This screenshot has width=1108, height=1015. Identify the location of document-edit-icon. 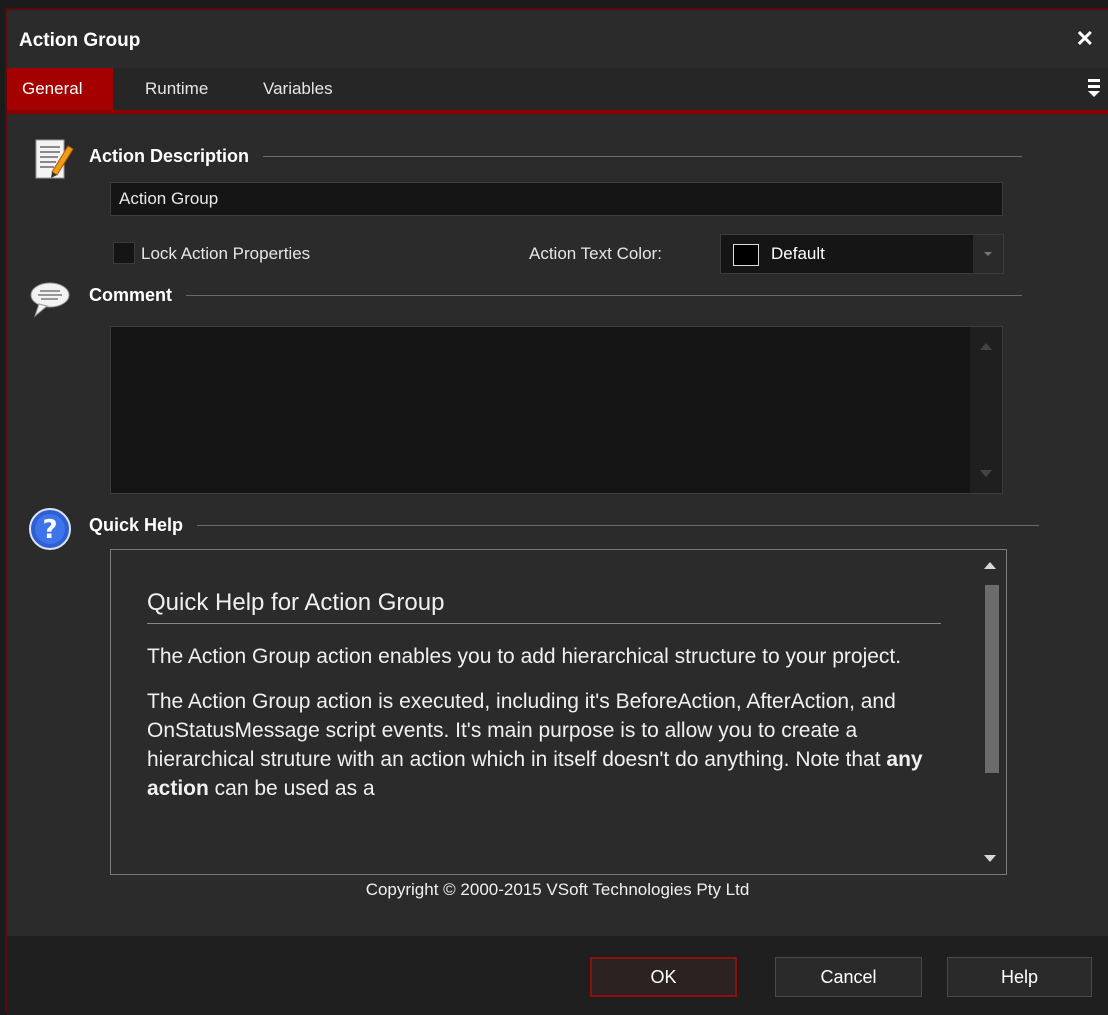
(54, 162).